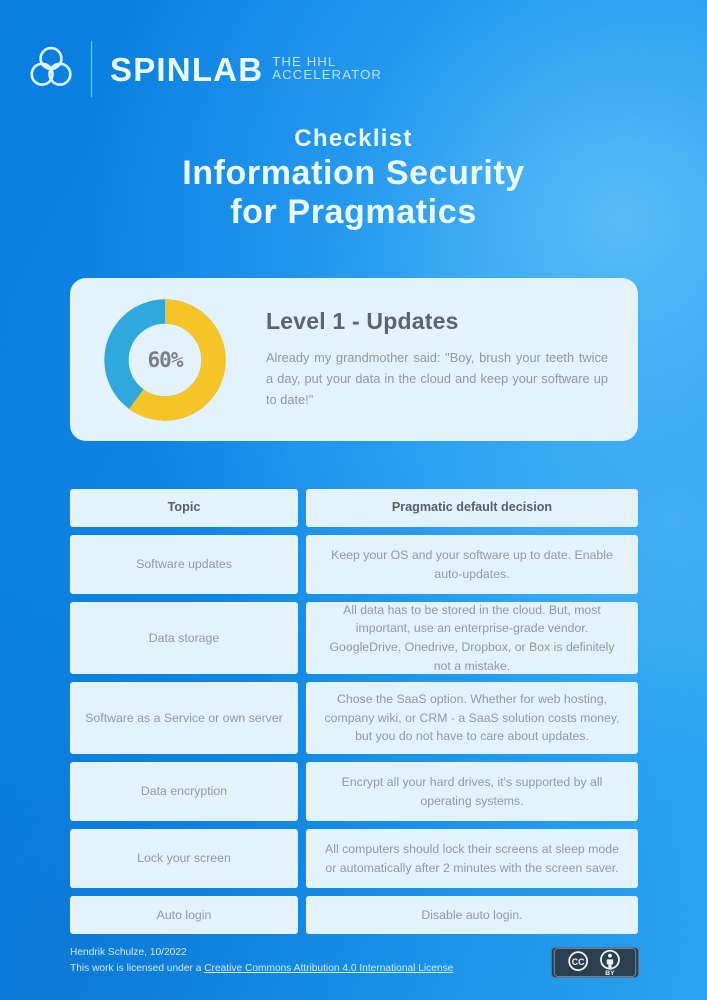 This screenshot has width=707, height=1000. Describe the element at coordinates (184, 508) in the screenshot. I see `table-header-topic: Topic` at that location.